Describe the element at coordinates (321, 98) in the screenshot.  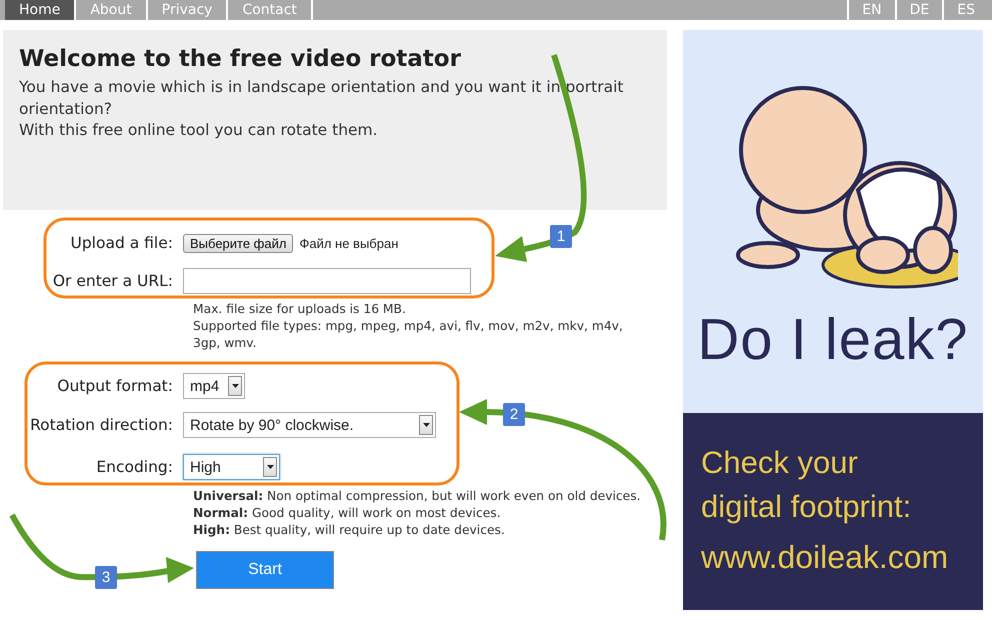
I see `intro-text: You have a movie which is in landscape orientation and you want it in portrait orientation?` at that location.